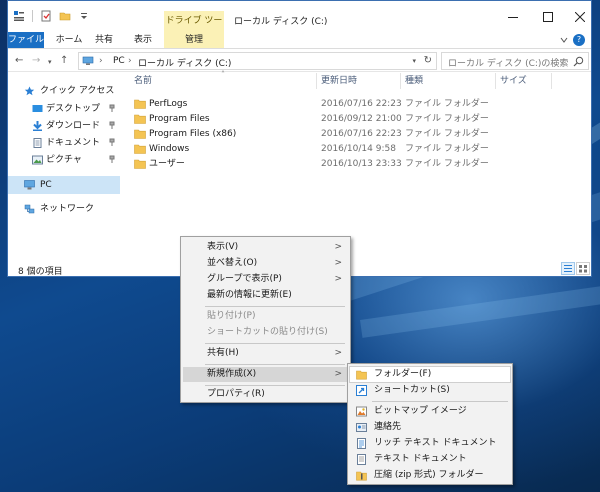  I want to click on new-item-shortcut: ショートカット(S), so click(430, 390).